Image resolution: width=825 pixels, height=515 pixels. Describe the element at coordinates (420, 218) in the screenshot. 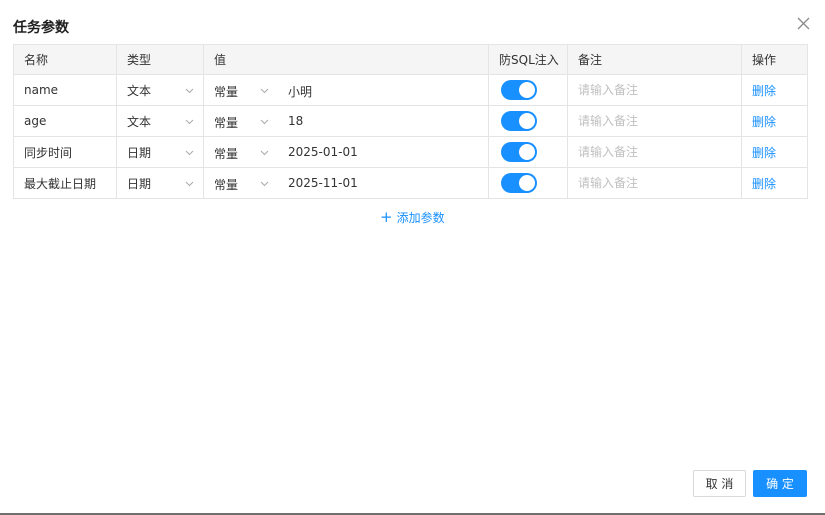

I see `add-param-label: 添加参数` at that location.